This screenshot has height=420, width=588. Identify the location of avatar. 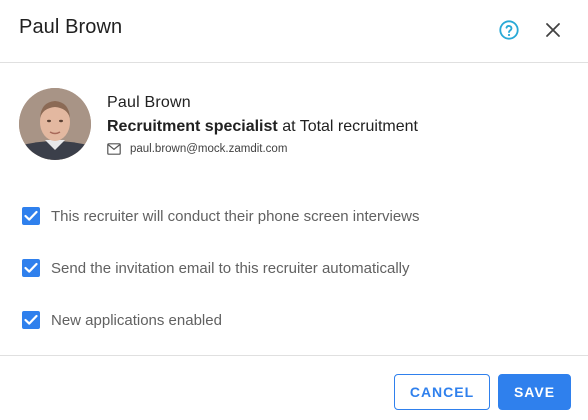
(55, 124).